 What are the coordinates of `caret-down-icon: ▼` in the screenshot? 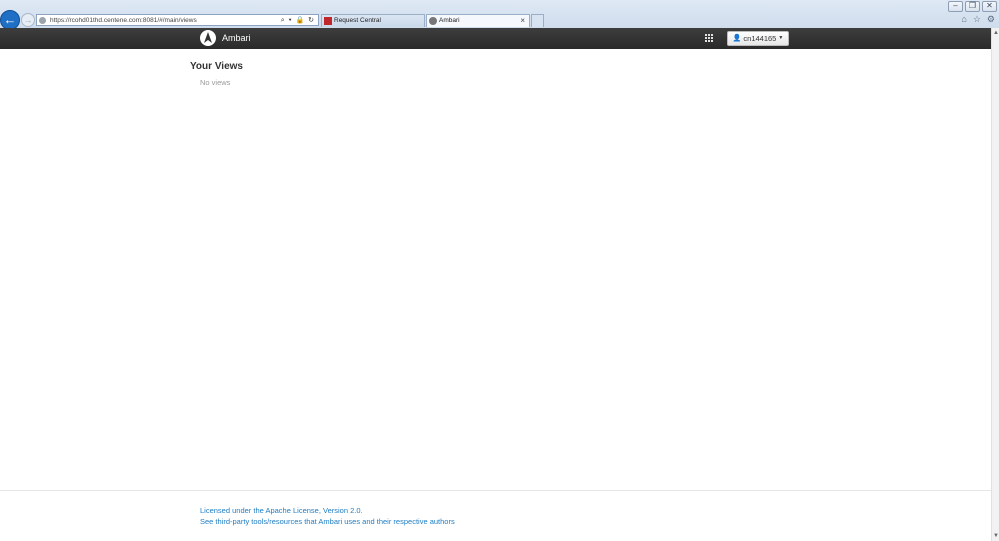 It's located at (781, 38).